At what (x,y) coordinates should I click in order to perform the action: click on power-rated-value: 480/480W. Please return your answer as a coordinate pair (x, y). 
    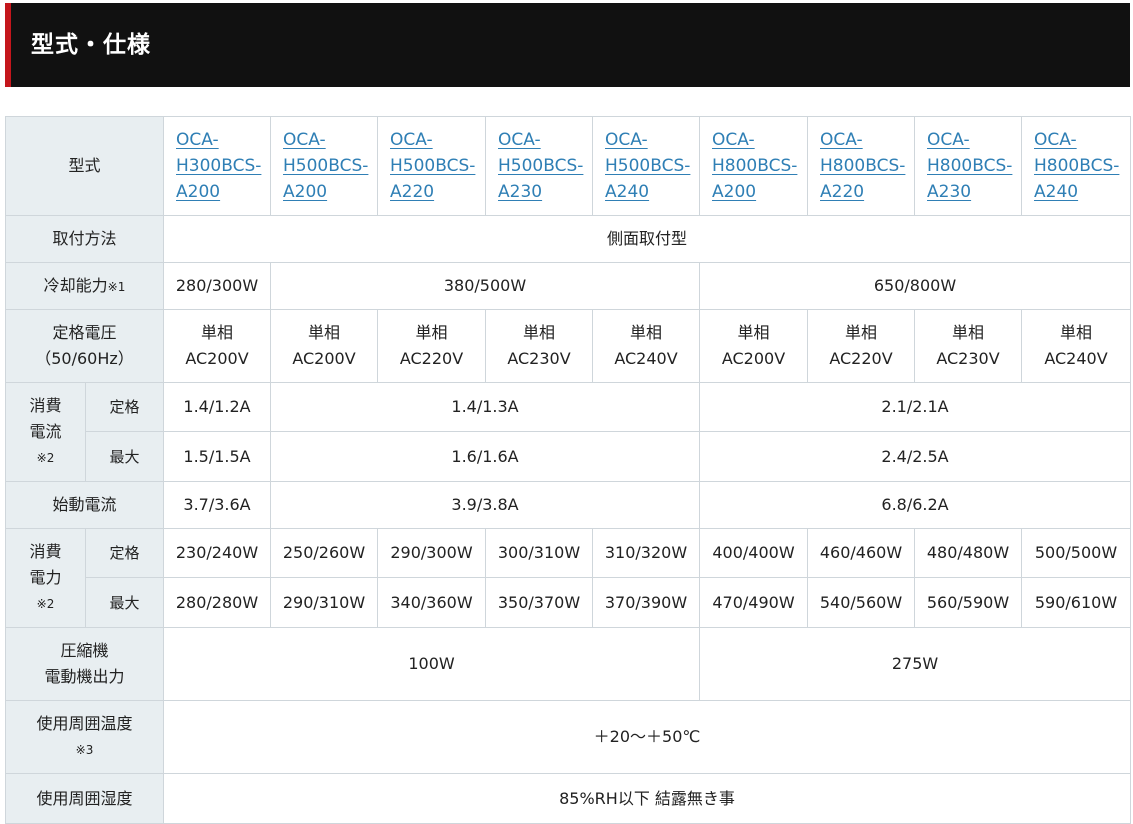
    Looking at the image, I should click on (968, 553).